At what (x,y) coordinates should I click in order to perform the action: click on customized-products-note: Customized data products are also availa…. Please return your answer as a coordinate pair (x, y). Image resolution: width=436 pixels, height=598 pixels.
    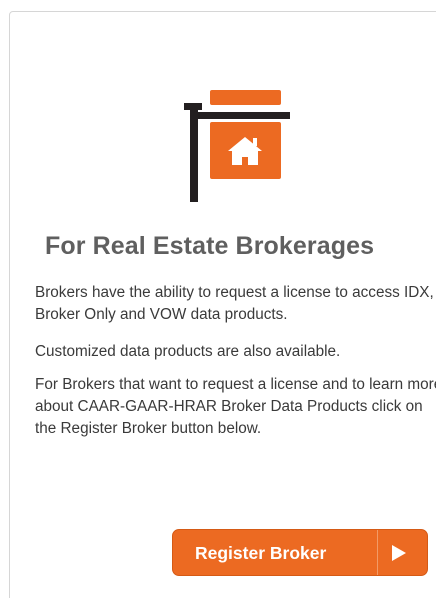
    Looking at the image, I should click on (188, 351).